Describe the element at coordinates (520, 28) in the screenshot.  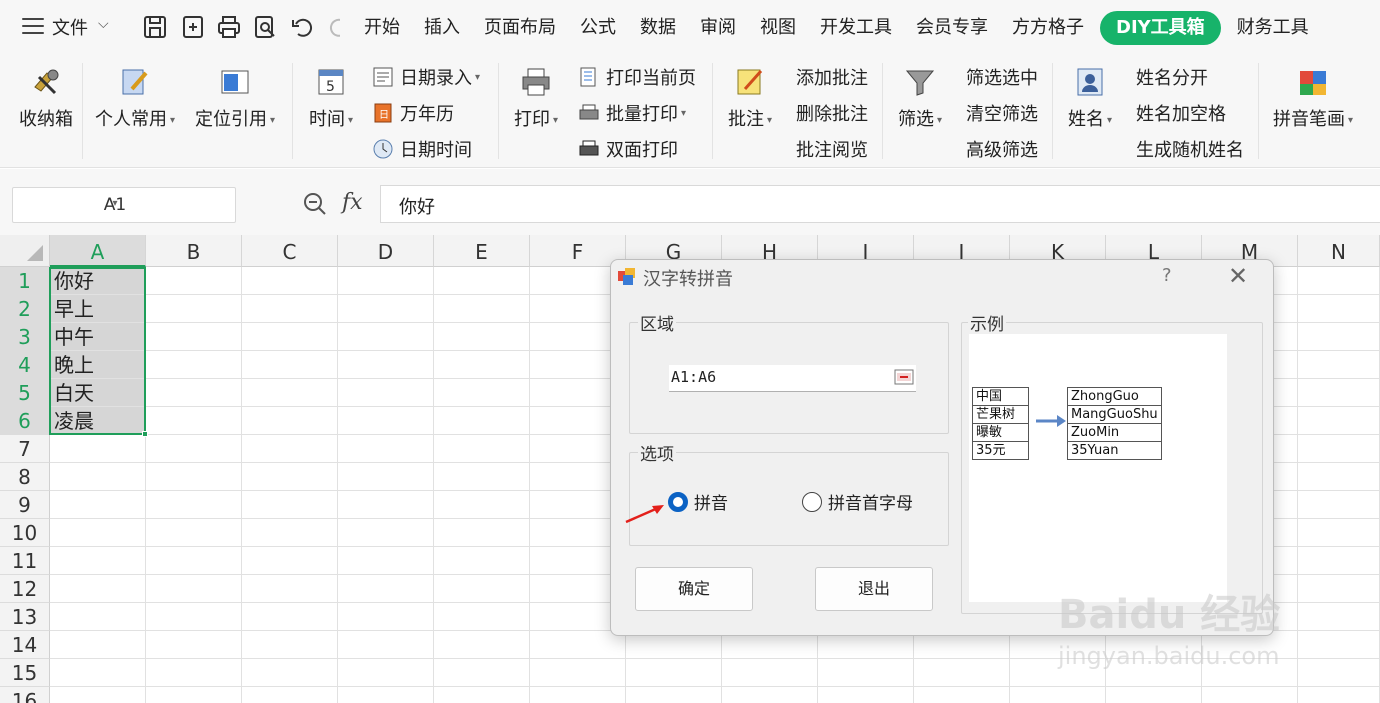
I see `tab-page-layout: 页面布局` at that location.